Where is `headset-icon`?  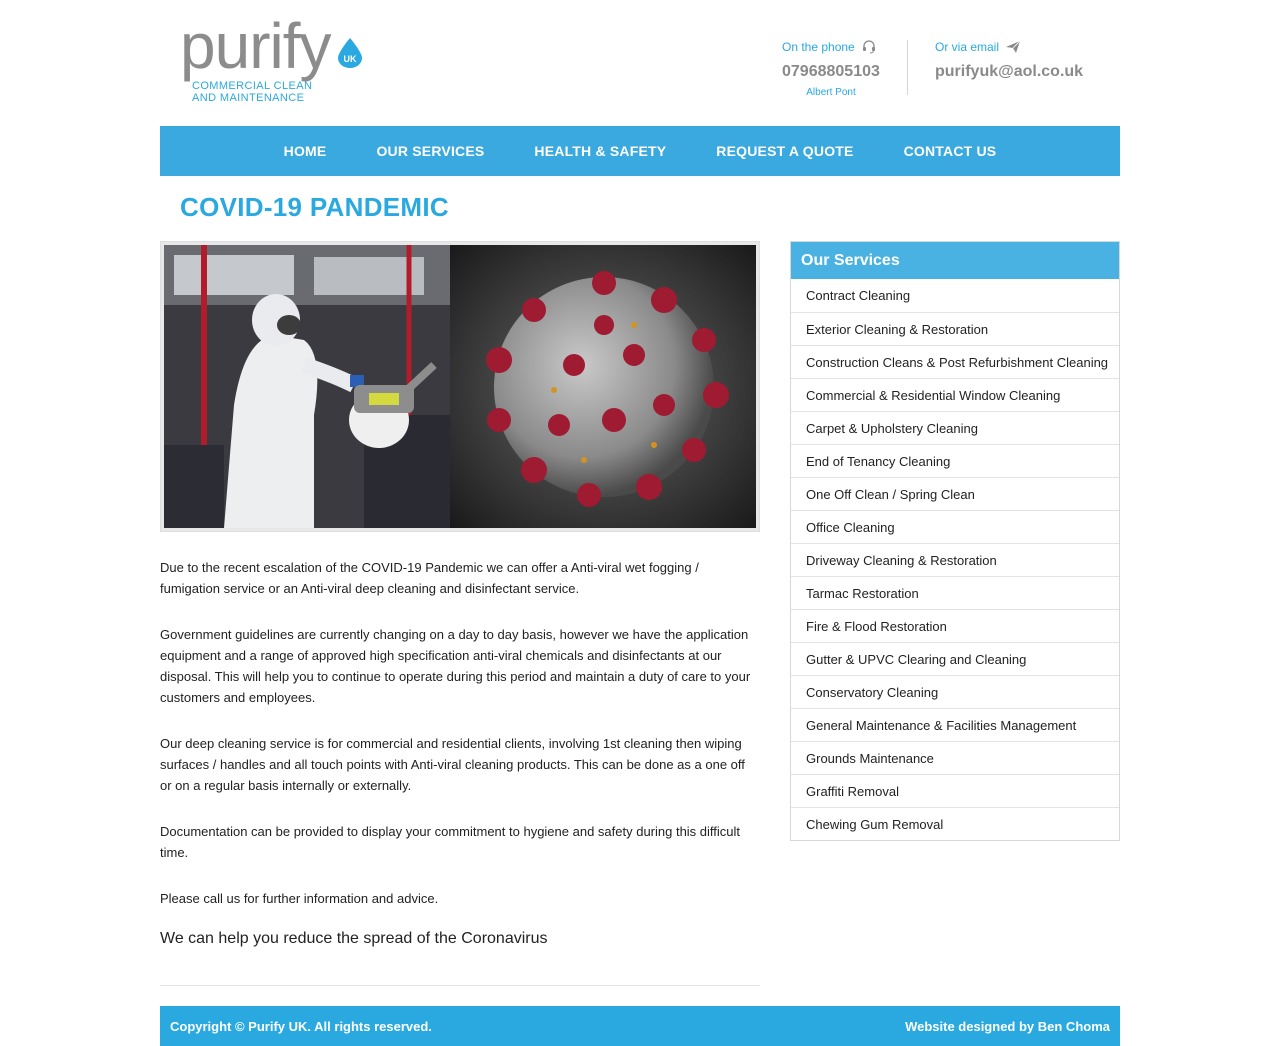 headset-icon is located at coordinates (868, 47).